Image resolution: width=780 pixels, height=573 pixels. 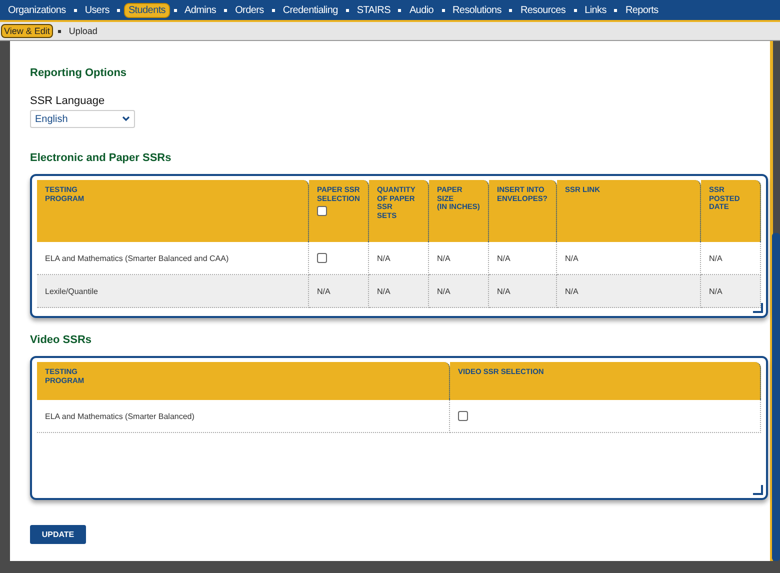 What do you see at coordinates (173, 291) in the screenshot?
I see `table-cell: Lexile/Quantile` at bounding box center [173, 291].